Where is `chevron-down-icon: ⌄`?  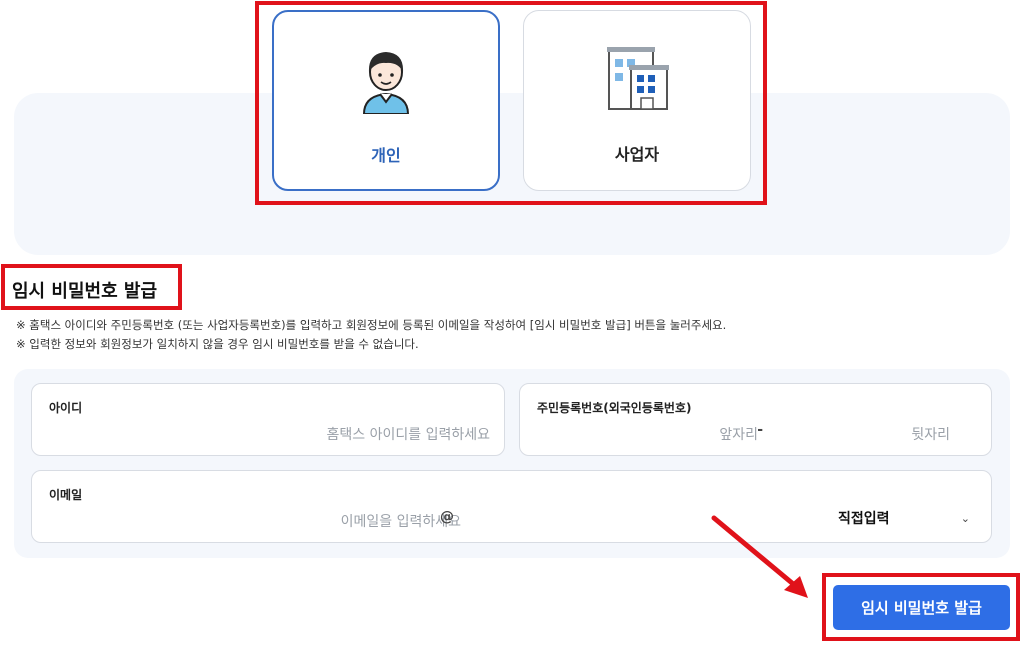
chevron-down-icon: ⌄ is located at coordinates (965, 518).